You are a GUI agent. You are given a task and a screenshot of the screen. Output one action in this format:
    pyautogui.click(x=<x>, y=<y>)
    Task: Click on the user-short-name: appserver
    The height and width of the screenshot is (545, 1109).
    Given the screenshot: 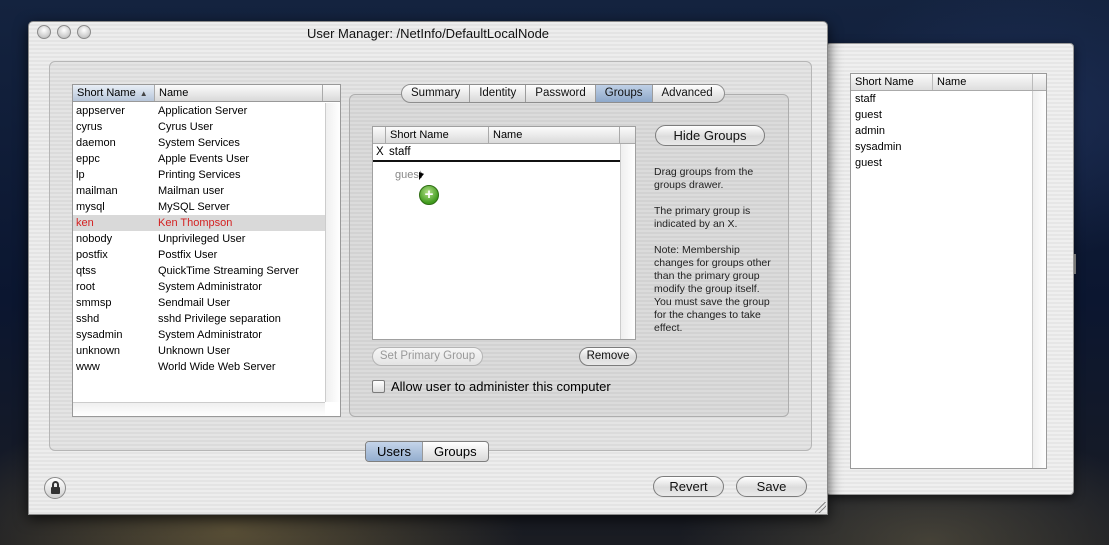 What is the action you would take?
    pyautogui.click(x=100, y=111)
    